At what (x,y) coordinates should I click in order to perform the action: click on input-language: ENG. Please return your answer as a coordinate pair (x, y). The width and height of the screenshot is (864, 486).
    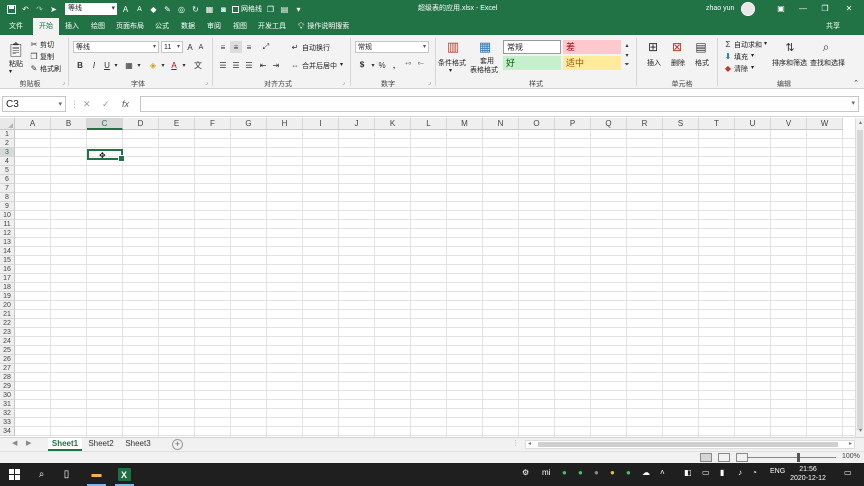
    Looking at the image, I should click on (777, 471).